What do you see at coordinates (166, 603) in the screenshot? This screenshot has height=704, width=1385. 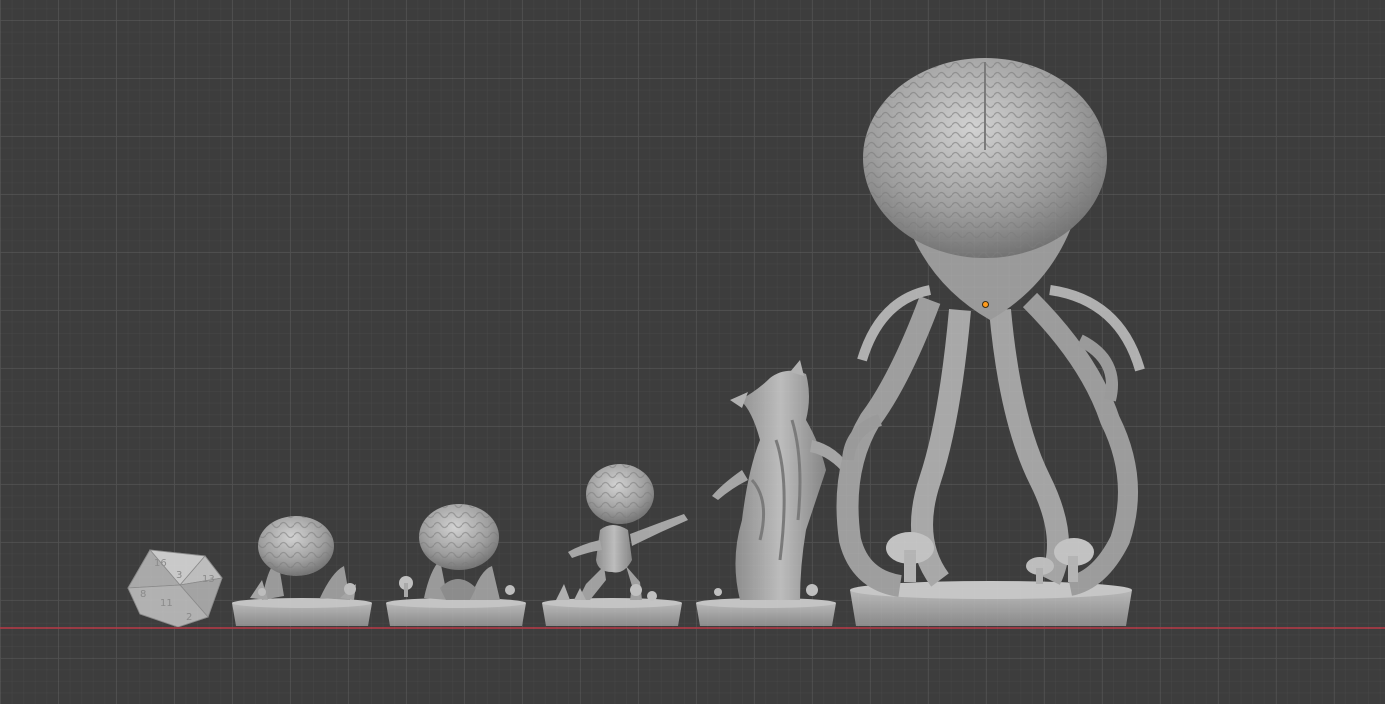 I see `die-number-4: 11` at bounding box center [166, 603].